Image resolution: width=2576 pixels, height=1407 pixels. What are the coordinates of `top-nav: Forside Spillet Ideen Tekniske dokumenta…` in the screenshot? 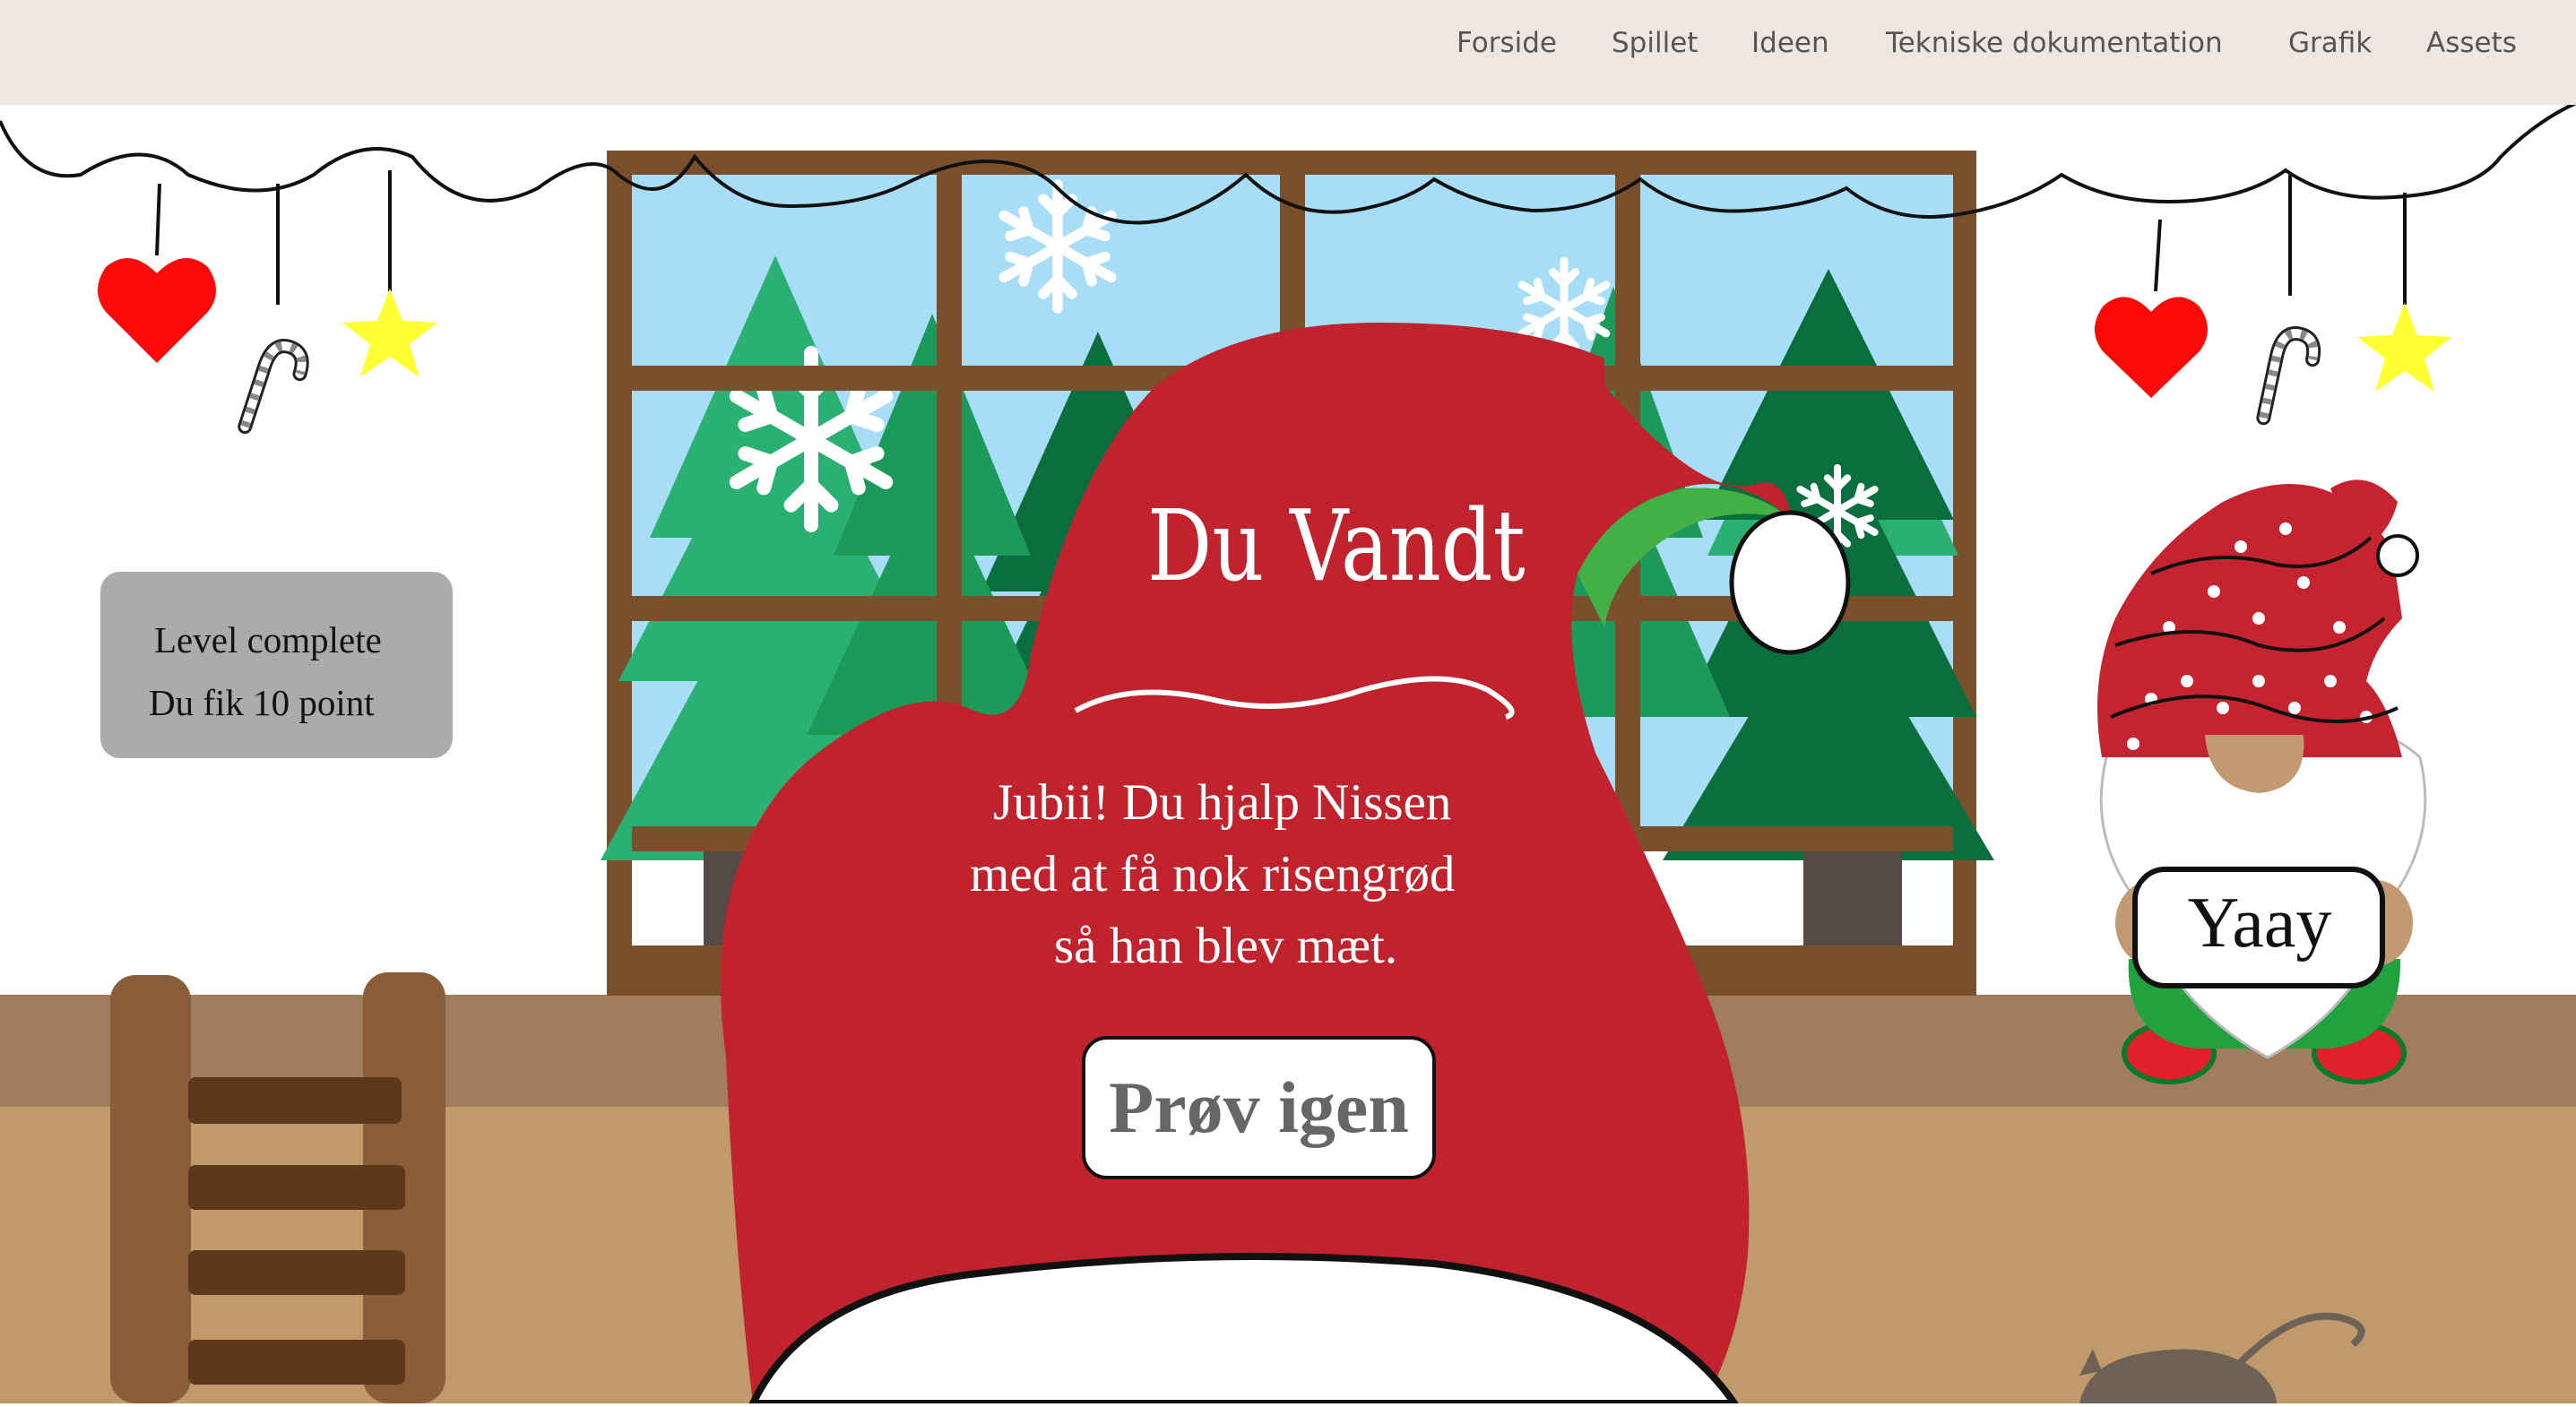 It's located at (1288, 52).